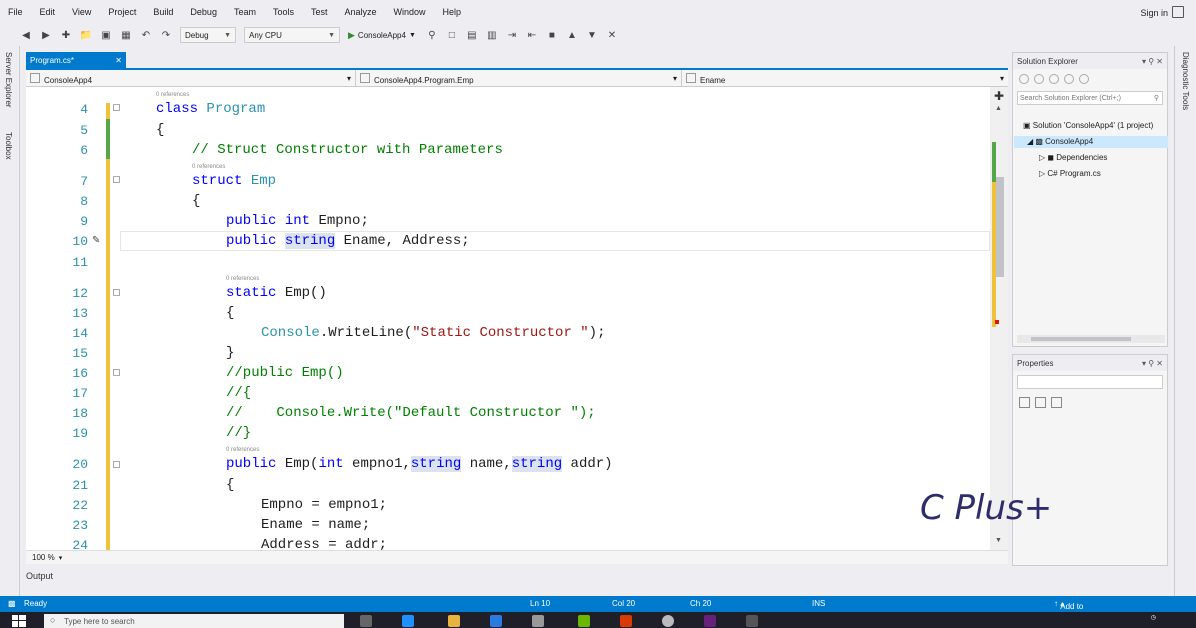 The height and width of the screenshot is (628, 1196). I want to click on find-icon: ⚲, so click(432, 35).